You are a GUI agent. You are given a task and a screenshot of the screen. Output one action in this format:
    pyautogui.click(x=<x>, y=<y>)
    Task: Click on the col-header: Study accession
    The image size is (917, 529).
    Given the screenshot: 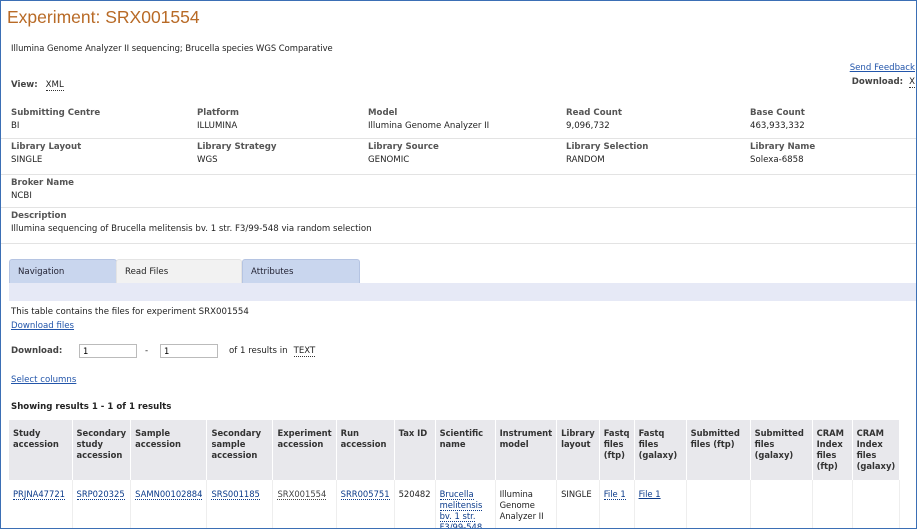 What is the action you would take?
    pyautogui.click(x=41, y=450)
    